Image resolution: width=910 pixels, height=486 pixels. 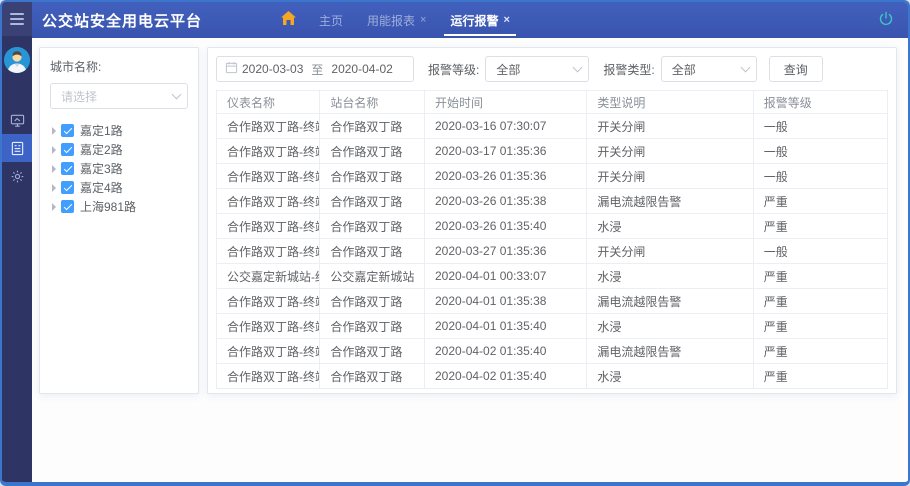 I want to click on alarm-type-select: 全部, so click(x=708, y=69).